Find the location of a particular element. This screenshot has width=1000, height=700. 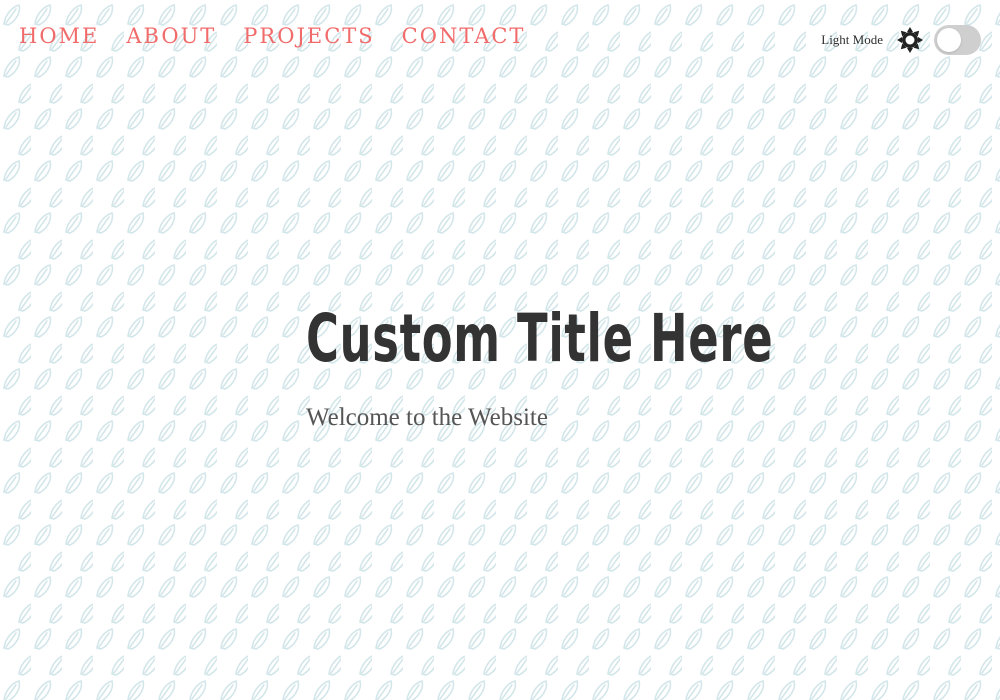

theme-mode-label: Light Mode is located at coordinates (852, 39).